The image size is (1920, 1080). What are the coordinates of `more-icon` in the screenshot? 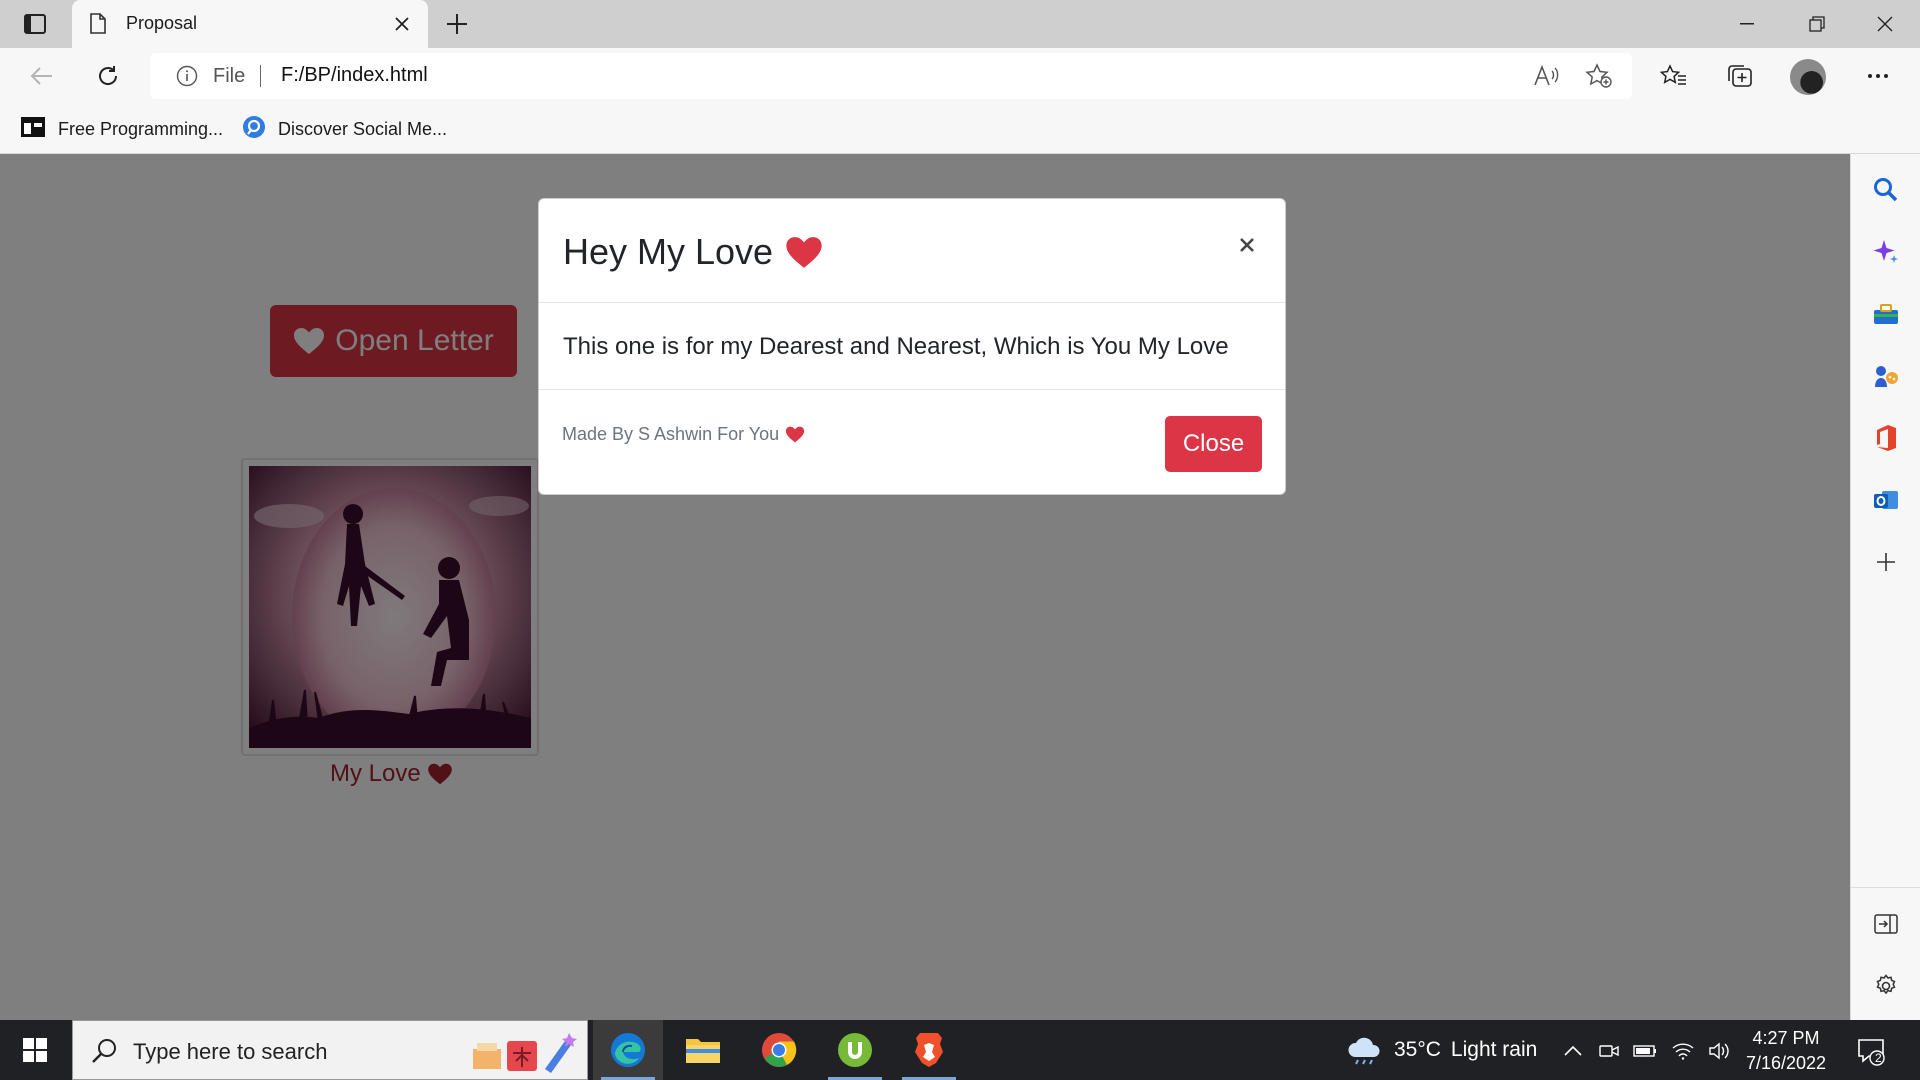 It's located at (1878, 76).